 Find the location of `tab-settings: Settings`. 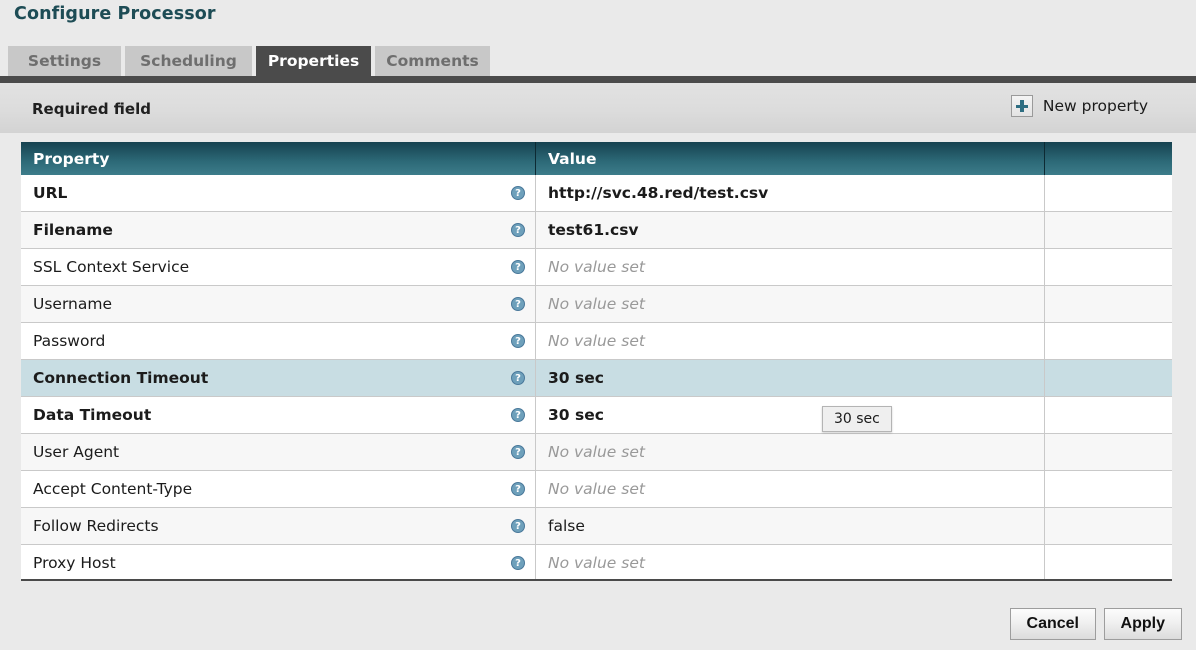

tab-settings: Settings is located at coordinates (64, 61).